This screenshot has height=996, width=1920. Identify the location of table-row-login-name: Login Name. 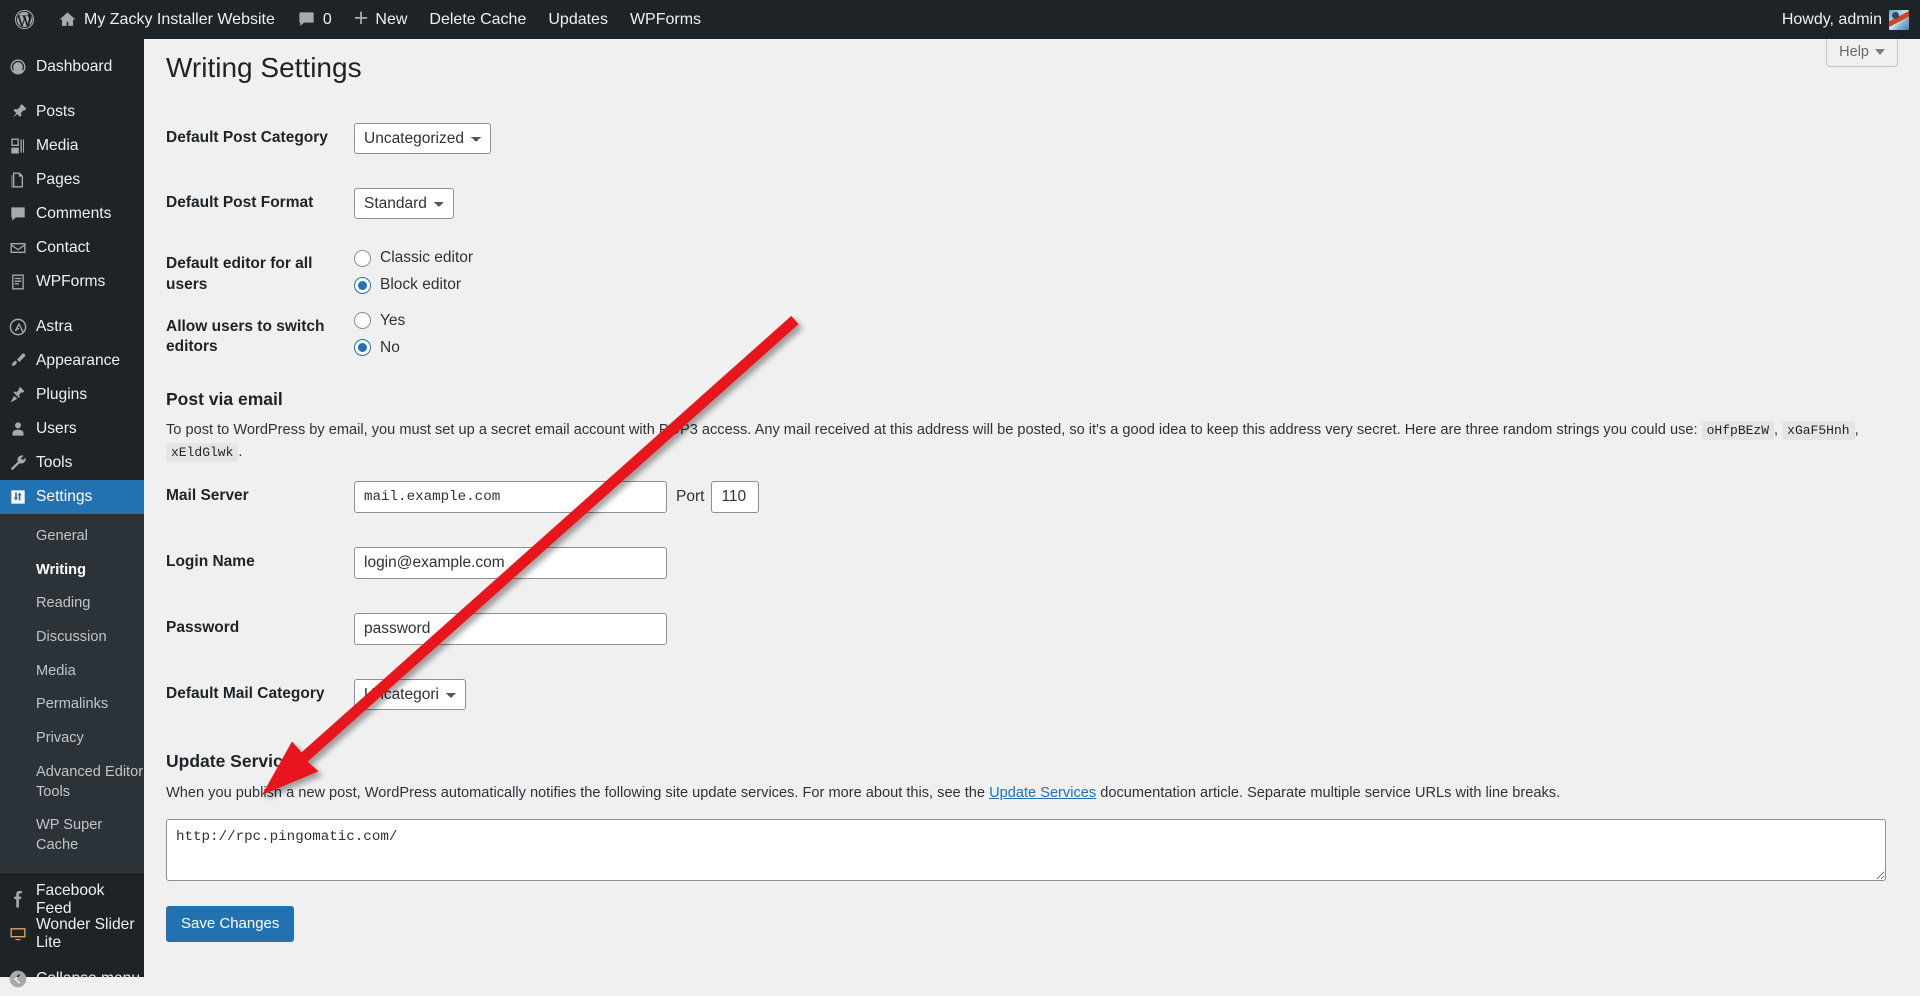
(1032, 563).